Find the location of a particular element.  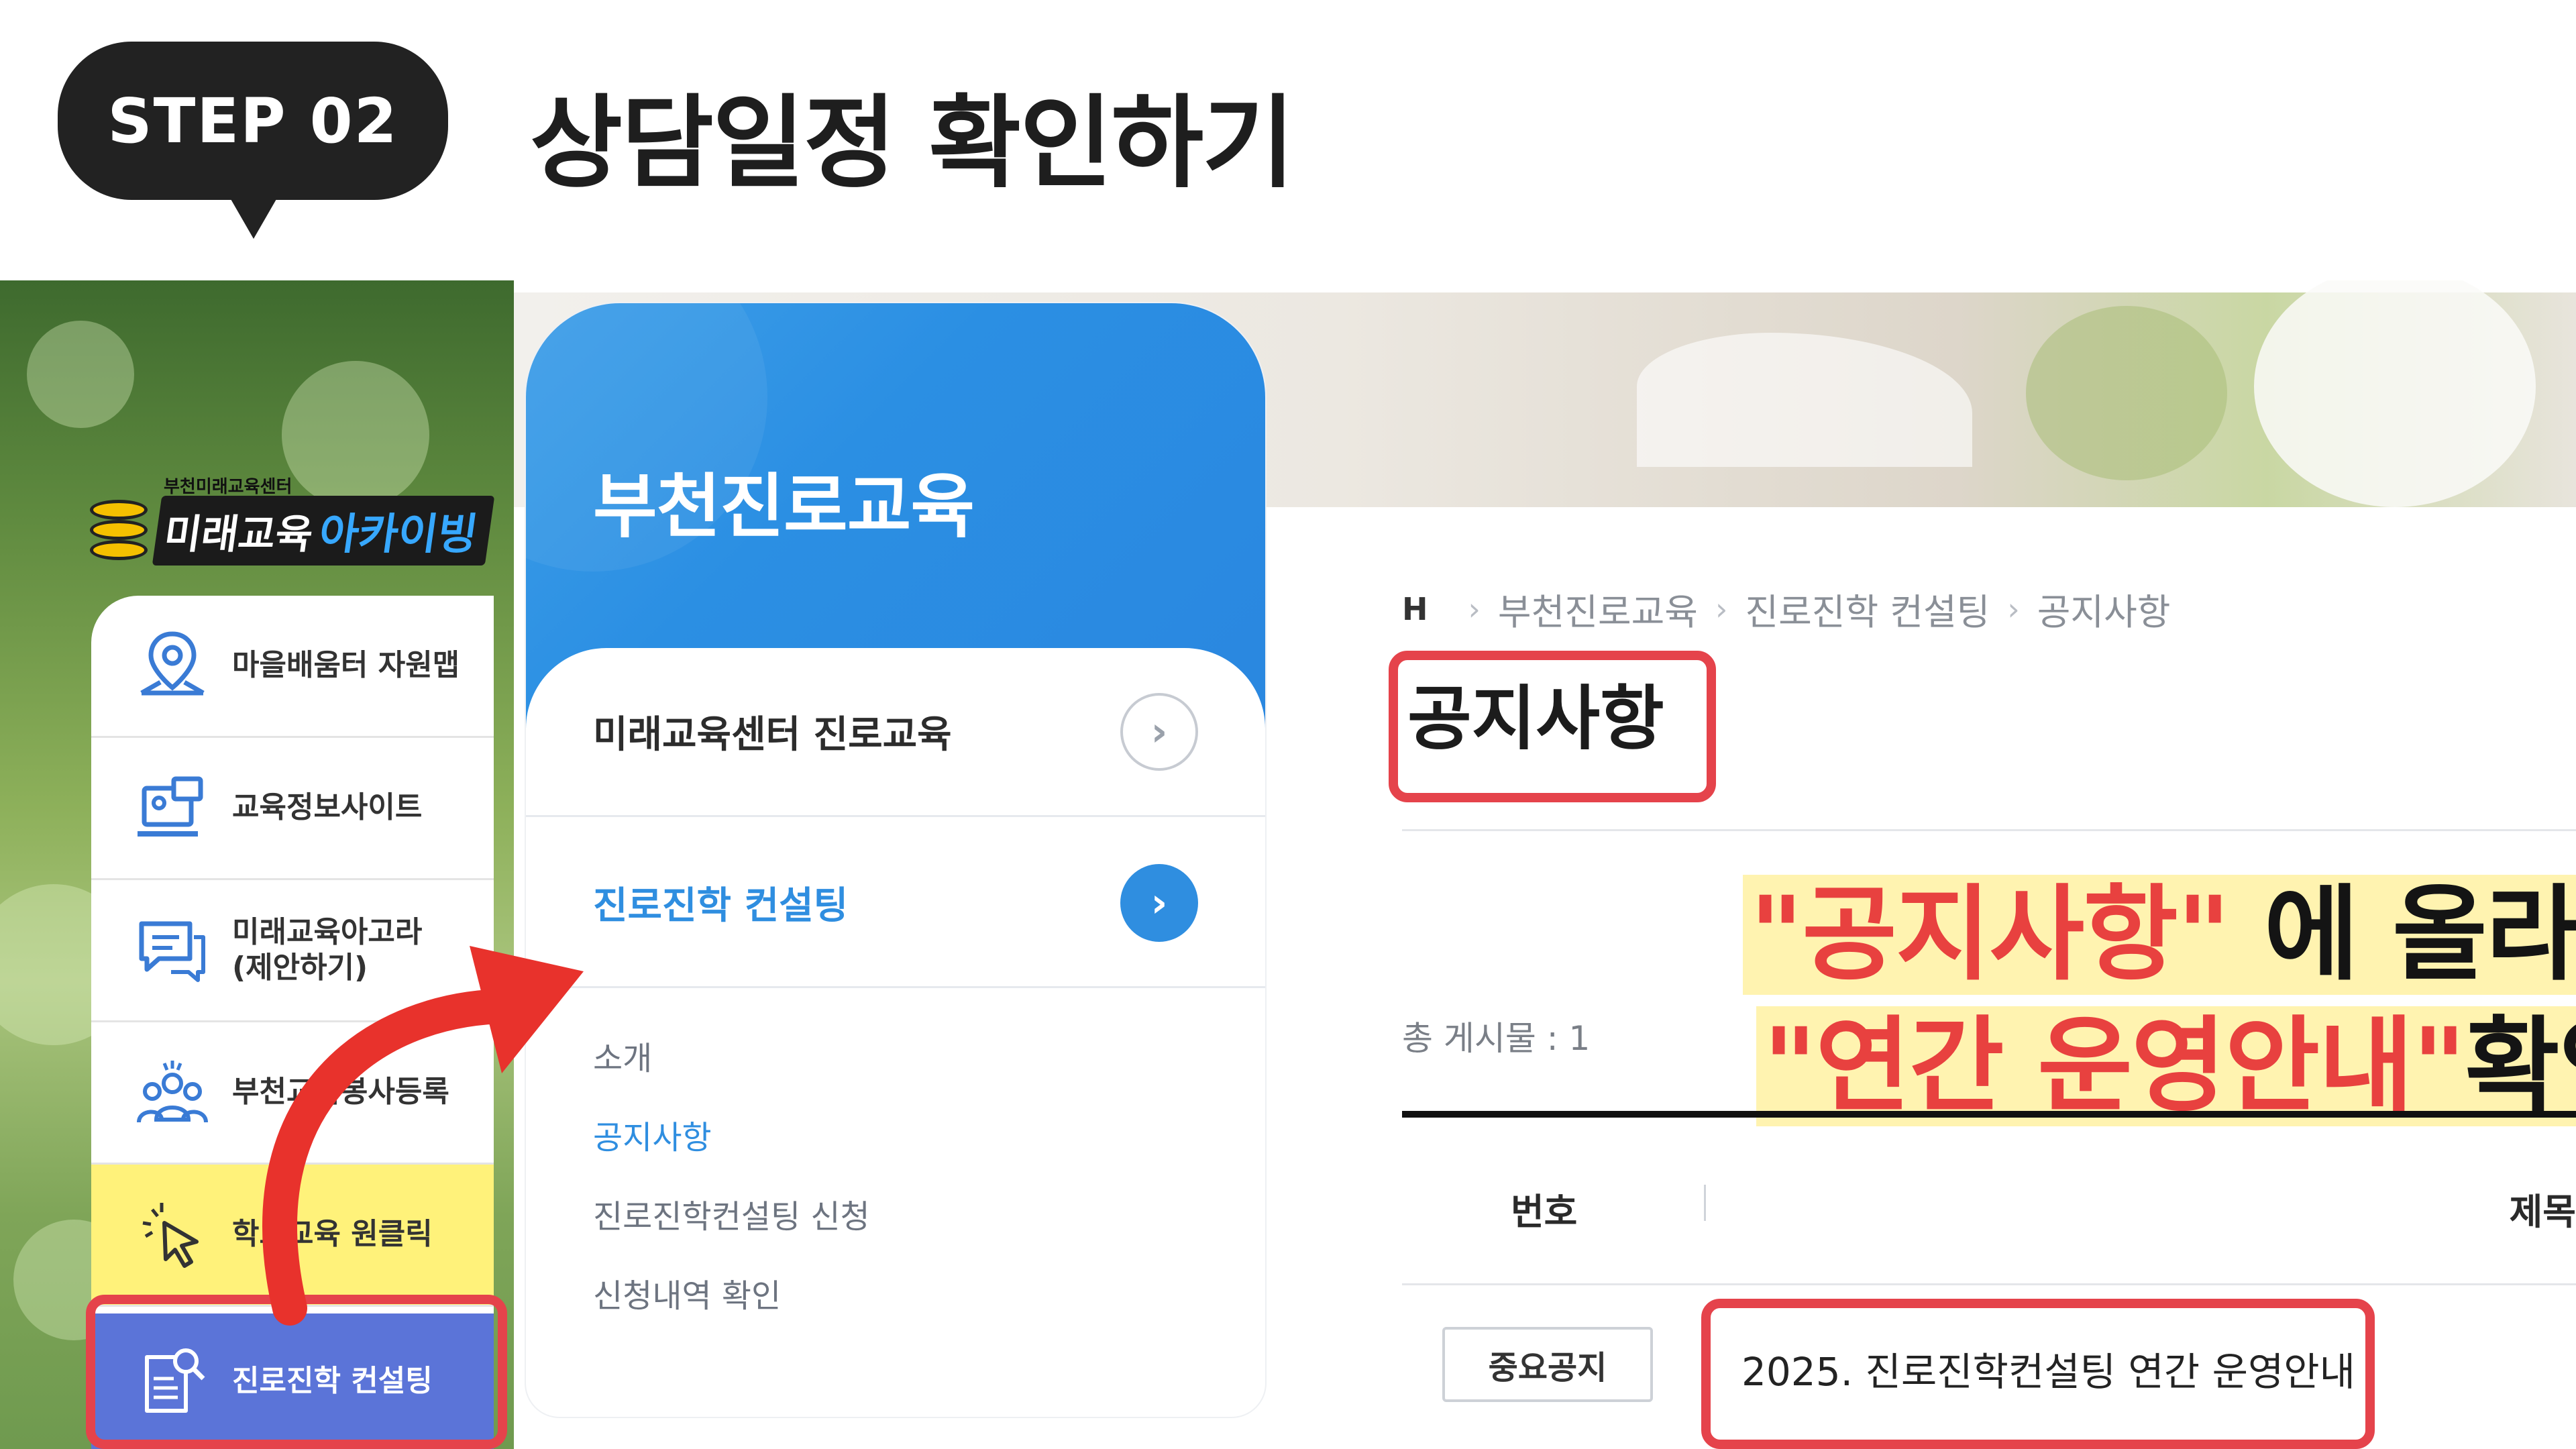

menu-item-edu-info: 교육정보사이트 is located at coordinates (292, 809).